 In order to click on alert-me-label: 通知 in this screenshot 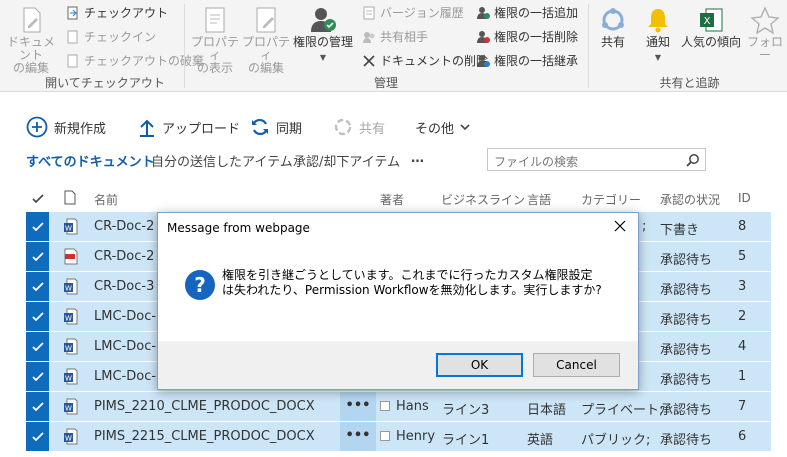, I will do `click(657, 42)`.